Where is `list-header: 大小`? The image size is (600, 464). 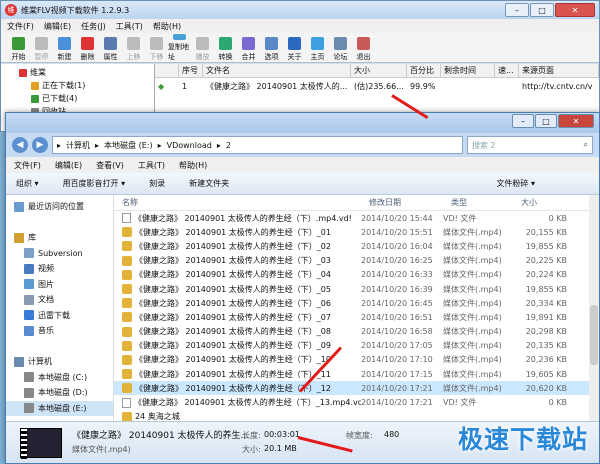
list-header: 大小 is located at coordinates (379, 70).